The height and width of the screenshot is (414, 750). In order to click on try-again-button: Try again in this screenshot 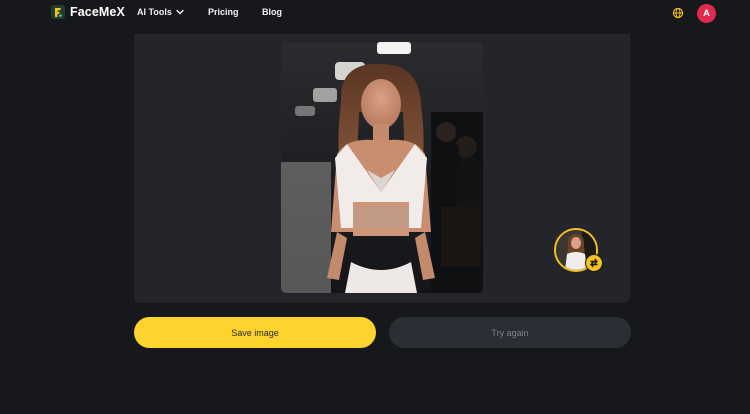, I will do `click(510, 332)`.